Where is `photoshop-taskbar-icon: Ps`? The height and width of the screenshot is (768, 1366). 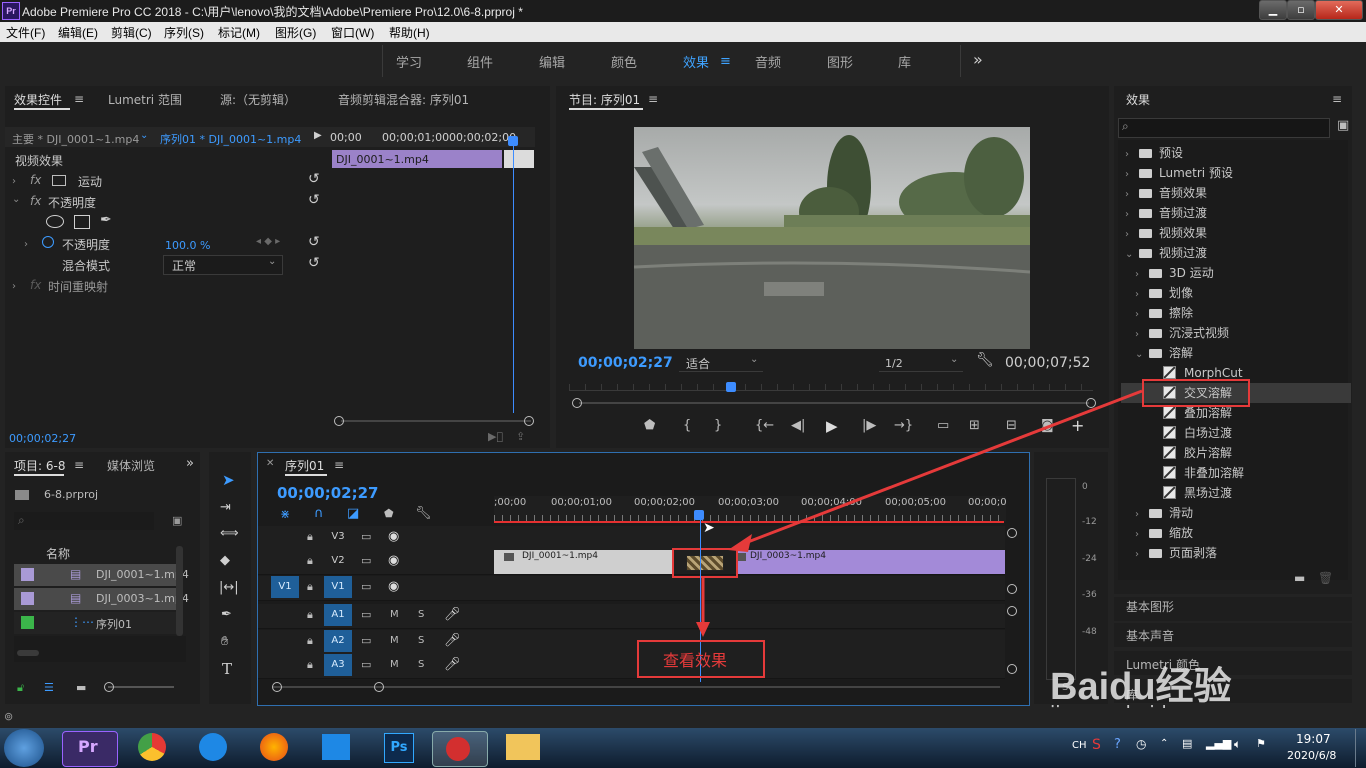
photoshop-taskbar-icon: Ps is located at coordinates (399, 748).